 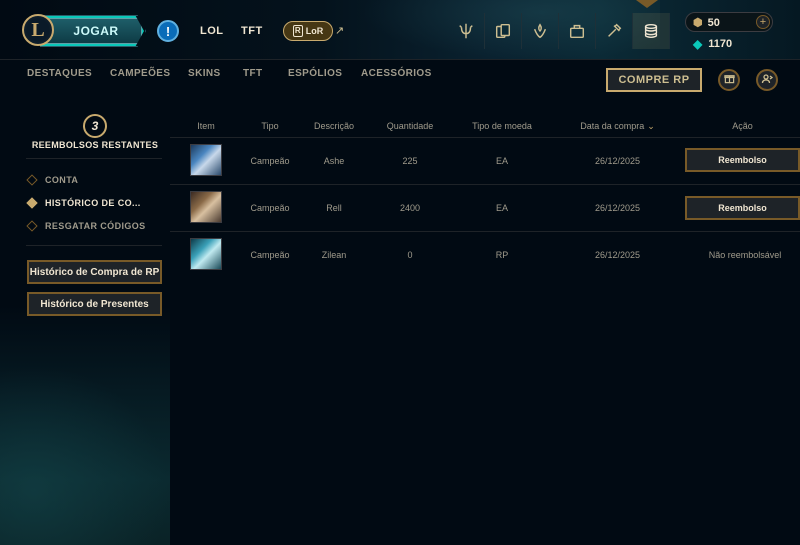 What do you see at coordinates (466, 31) in the screenshot?
I see `tft-trophy-icon` at bounding box center [466, 31].